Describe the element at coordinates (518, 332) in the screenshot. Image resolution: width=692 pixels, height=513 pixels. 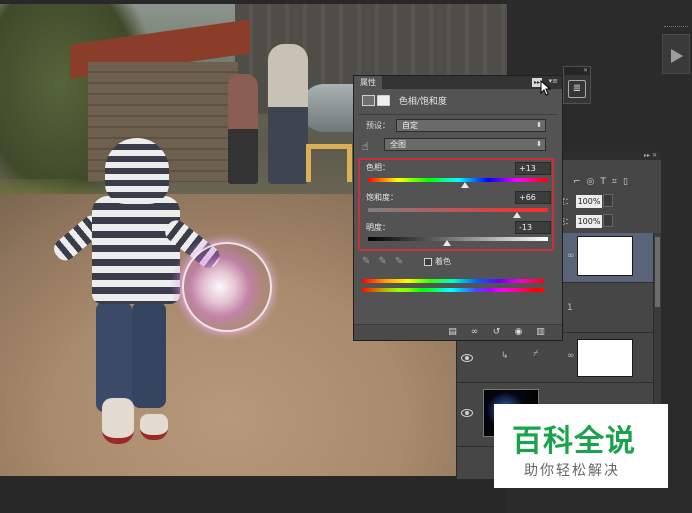
I see `toggle-visibility-icon: ◉` at that location.